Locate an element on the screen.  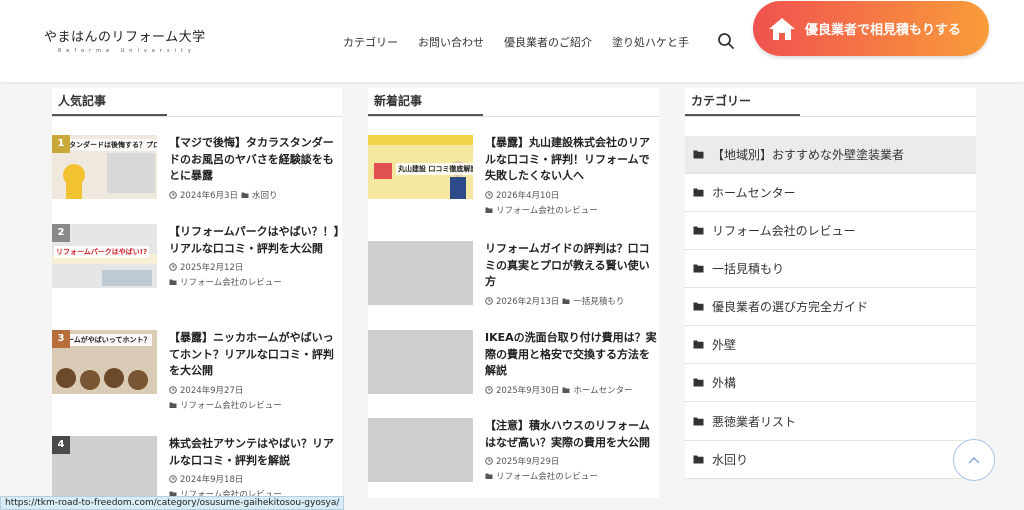
thumb-caption: スタンダードは後悔する？プロが解説 is located at coordinates (108, 145).